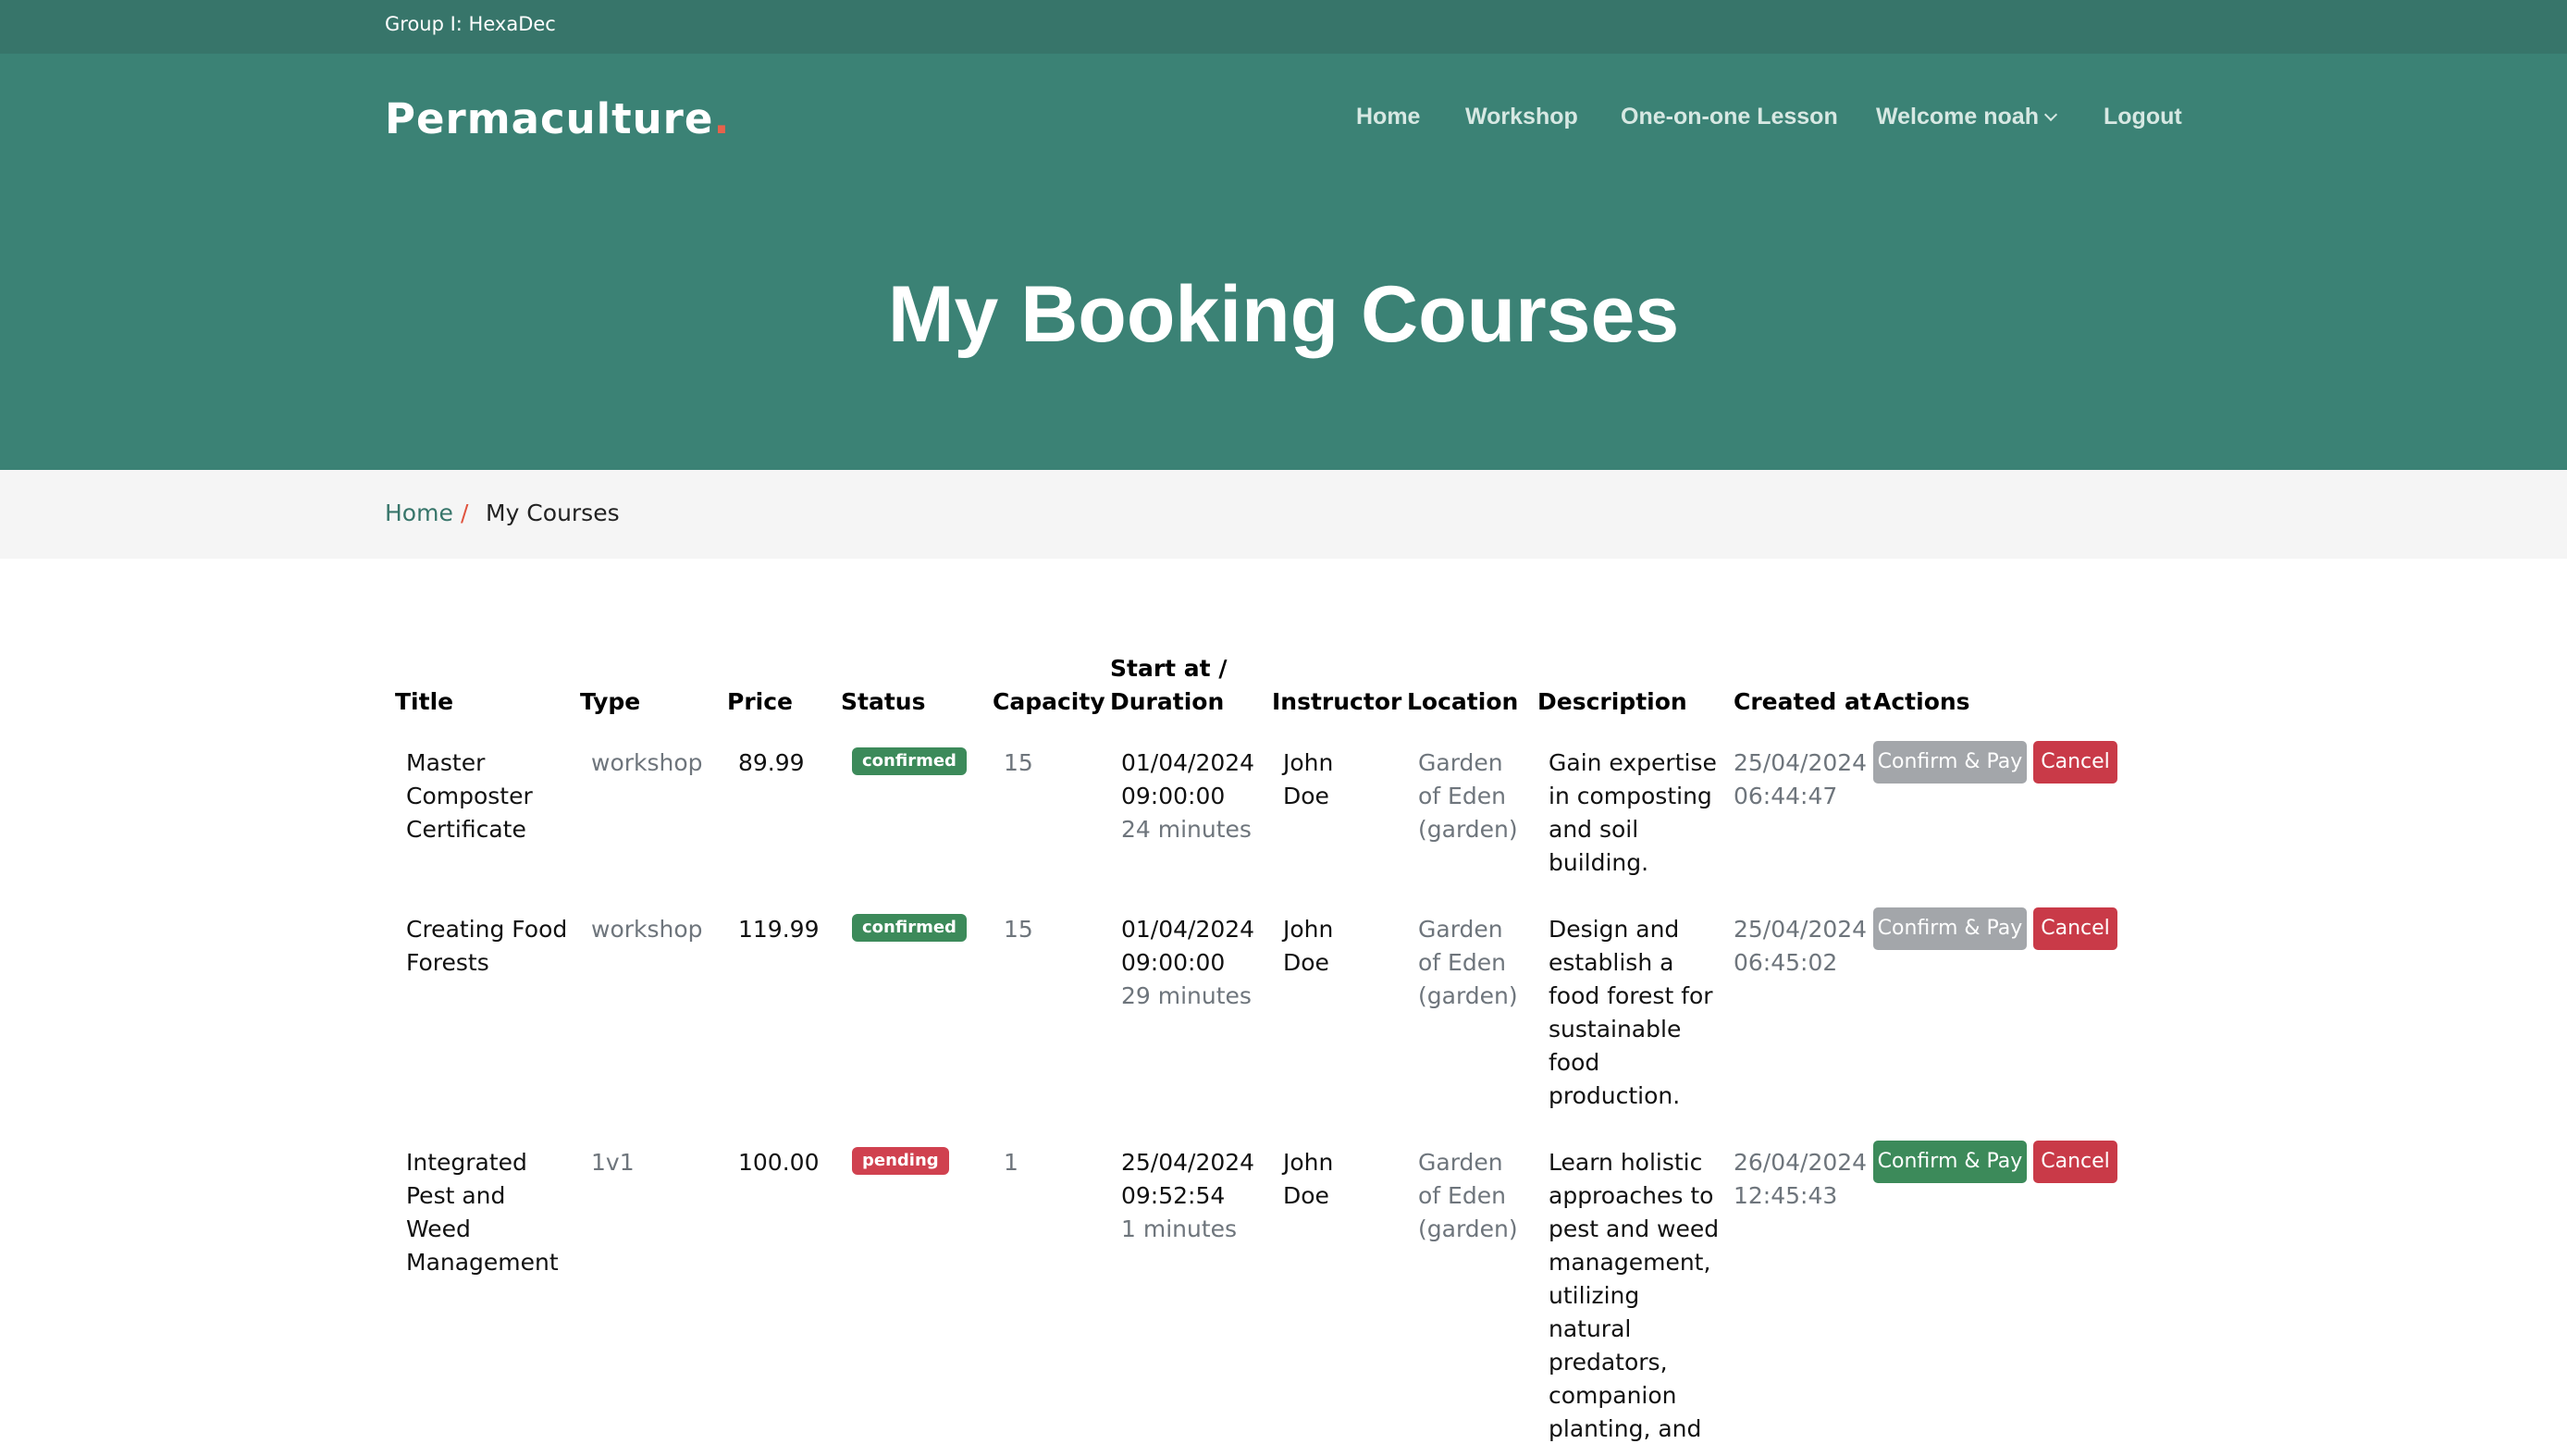 The image size is (2567, 1456). I want to click on header-title: Title, so click(424, 701).